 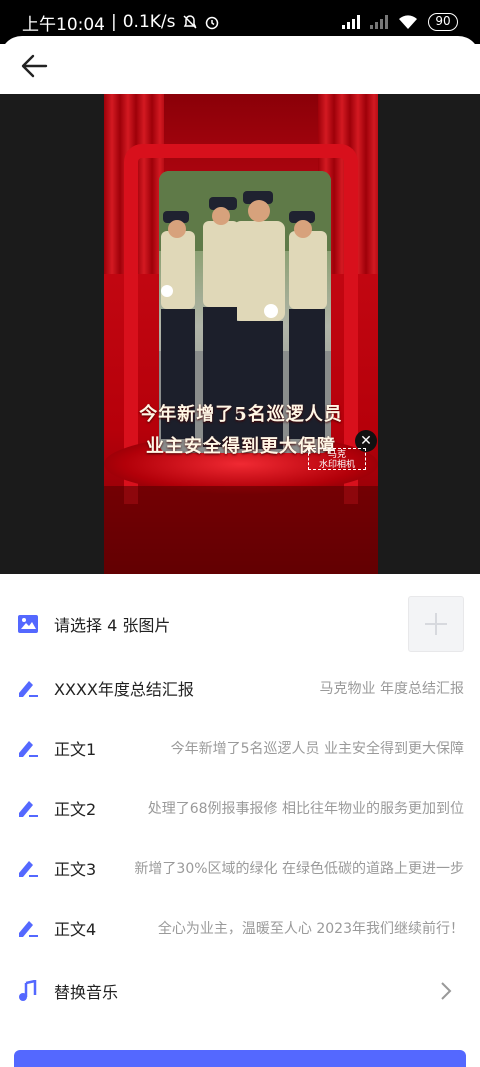 What do you see at coordinates (379, 22) in the screenshot?
I see `signal-weak-icon` at bounding box center [379, 22].